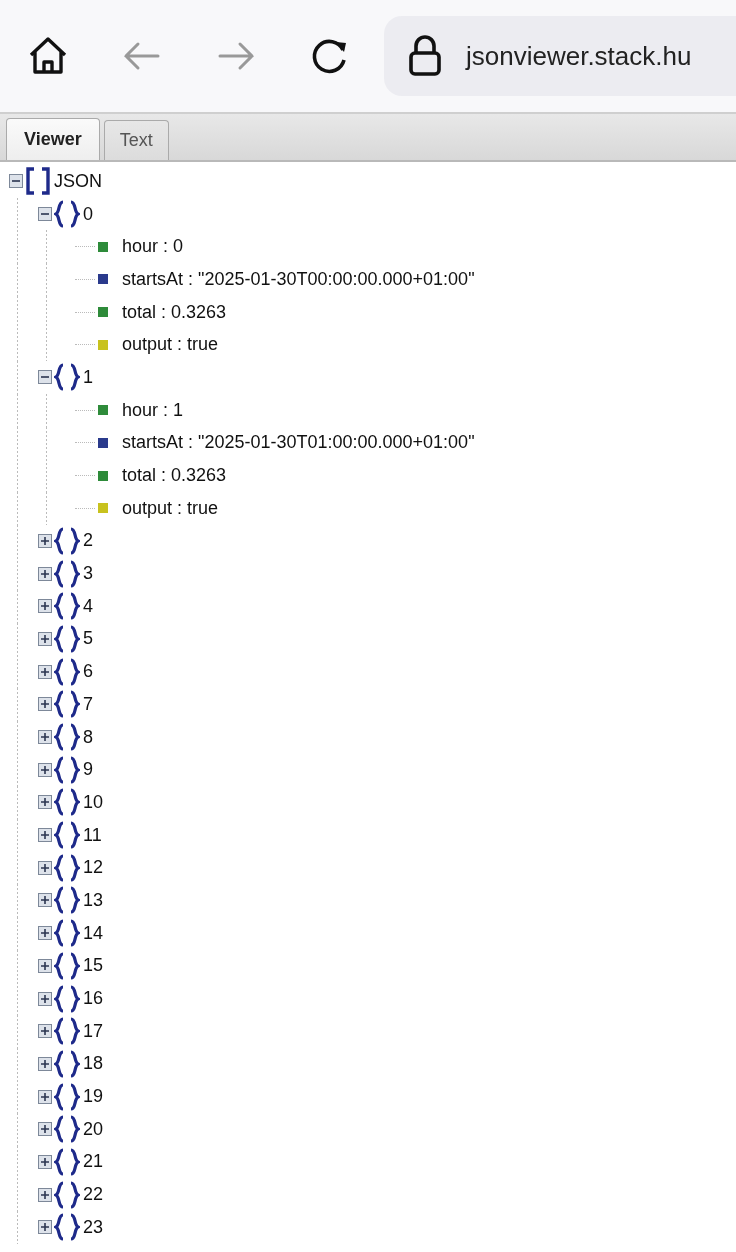  Describe the element at coordinates (88, 377) in the screenshot. I see `node-label: 1` at that location.